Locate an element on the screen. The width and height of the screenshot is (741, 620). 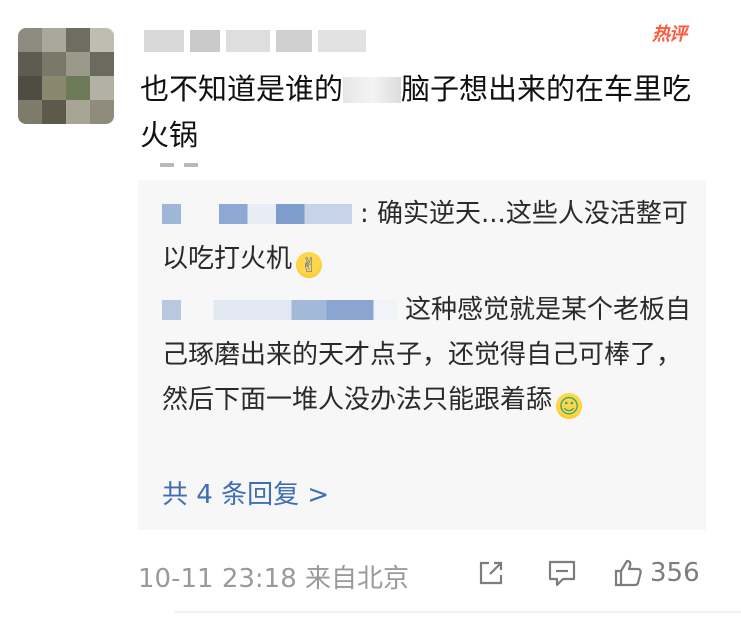
share-icon is located at coordinates (491, 573).